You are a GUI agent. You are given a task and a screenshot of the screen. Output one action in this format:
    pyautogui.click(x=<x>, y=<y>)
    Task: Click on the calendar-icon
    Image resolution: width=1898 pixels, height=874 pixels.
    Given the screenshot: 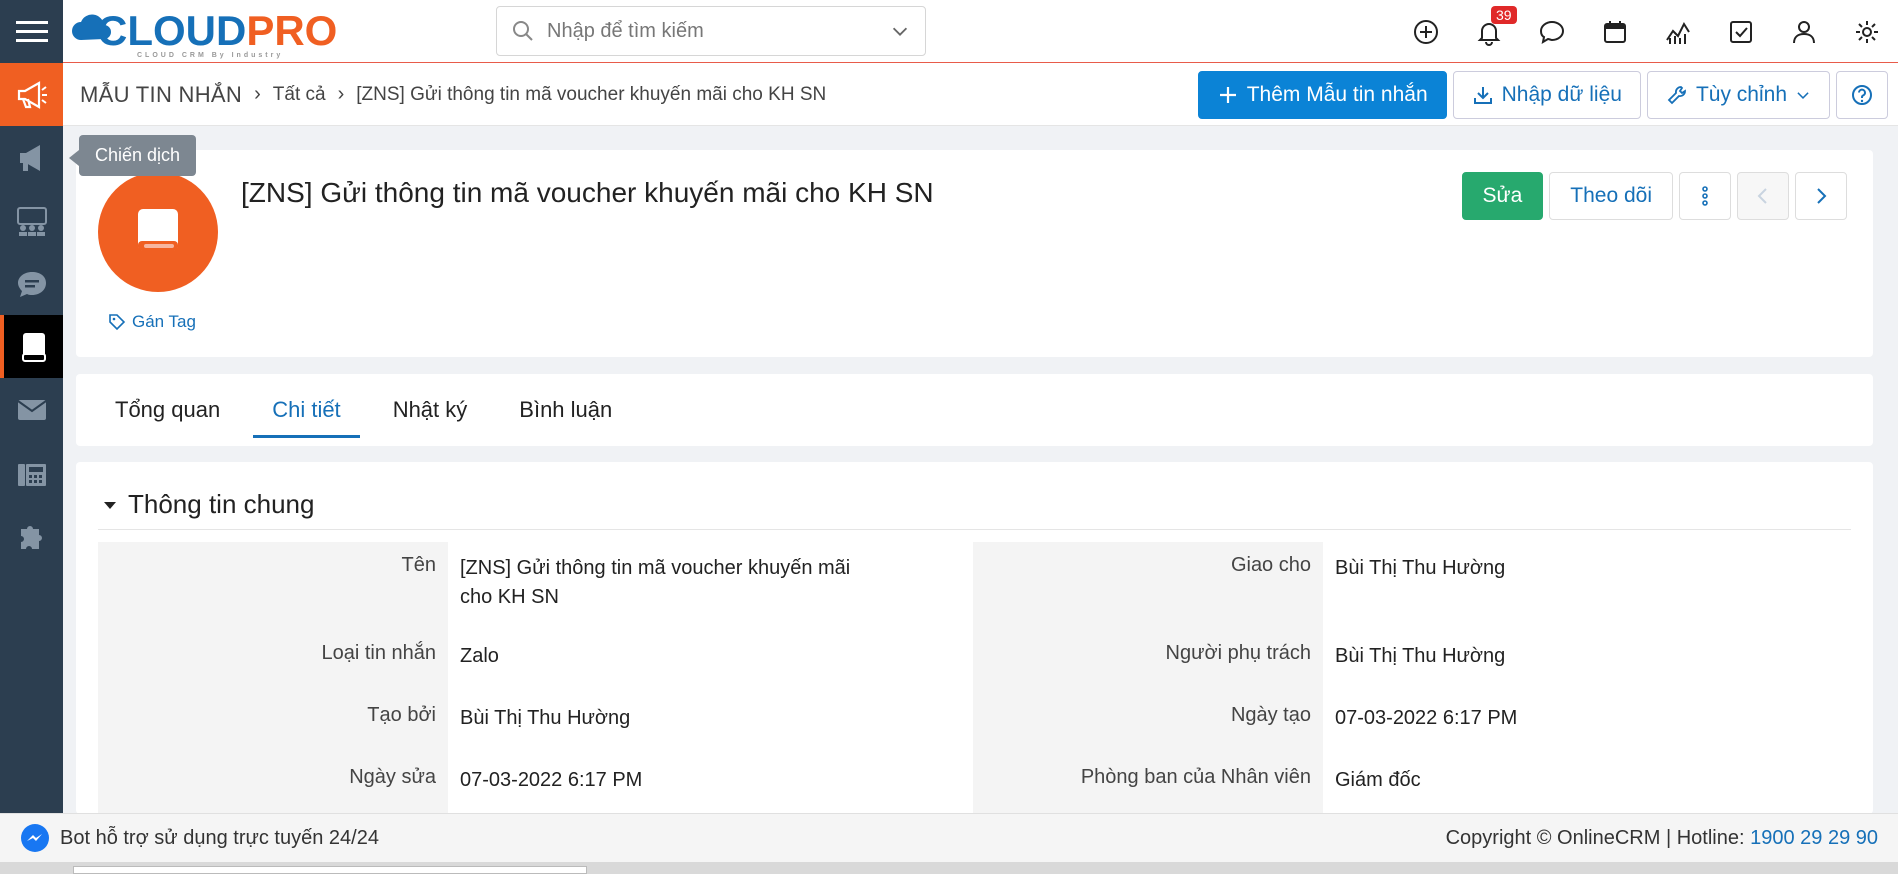 What is the action you would take?
    pyautogui.click(x=1614, y=31)
    